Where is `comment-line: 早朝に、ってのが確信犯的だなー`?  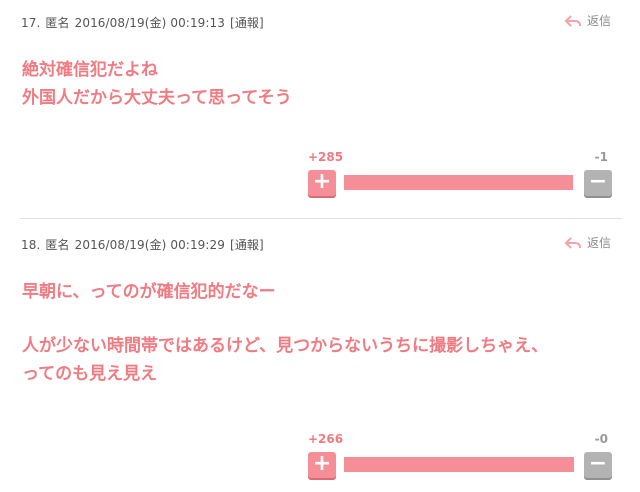
comment-line: 早朝に、ってのが確信犯的だなー is located at coordinates (149, 292).